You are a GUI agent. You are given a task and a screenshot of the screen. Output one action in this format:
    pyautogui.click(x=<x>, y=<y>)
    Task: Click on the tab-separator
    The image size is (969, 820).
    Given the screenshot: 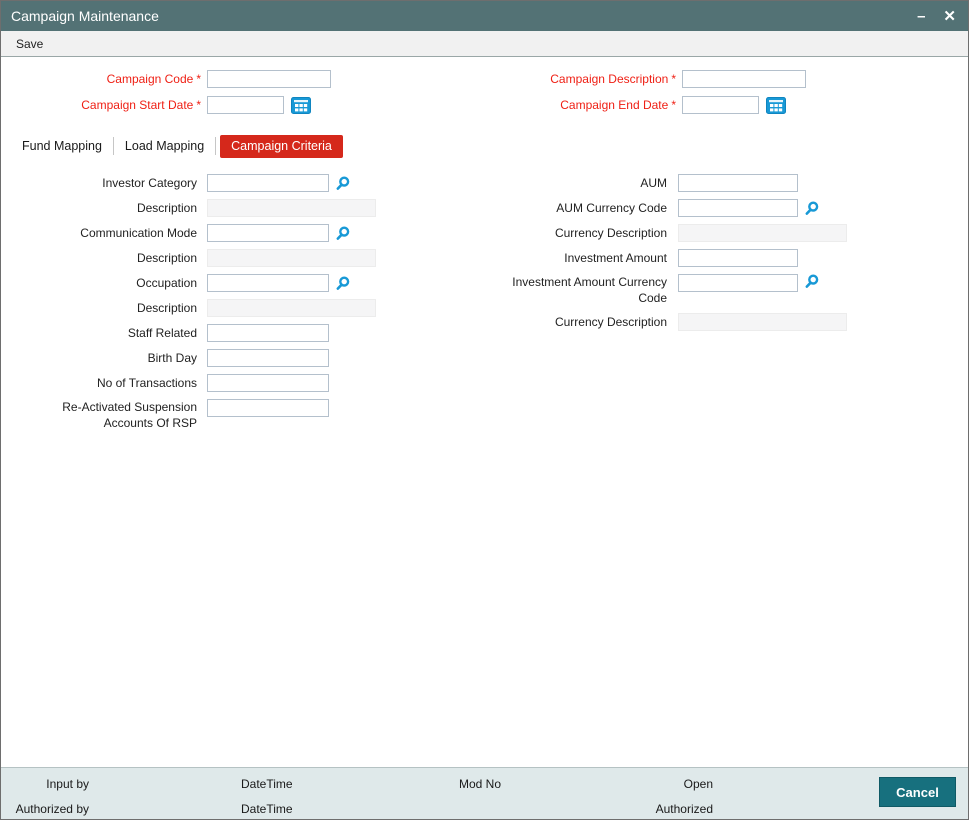 What is the action you would take?
    pyautogui.click(x=216, y=146)
    